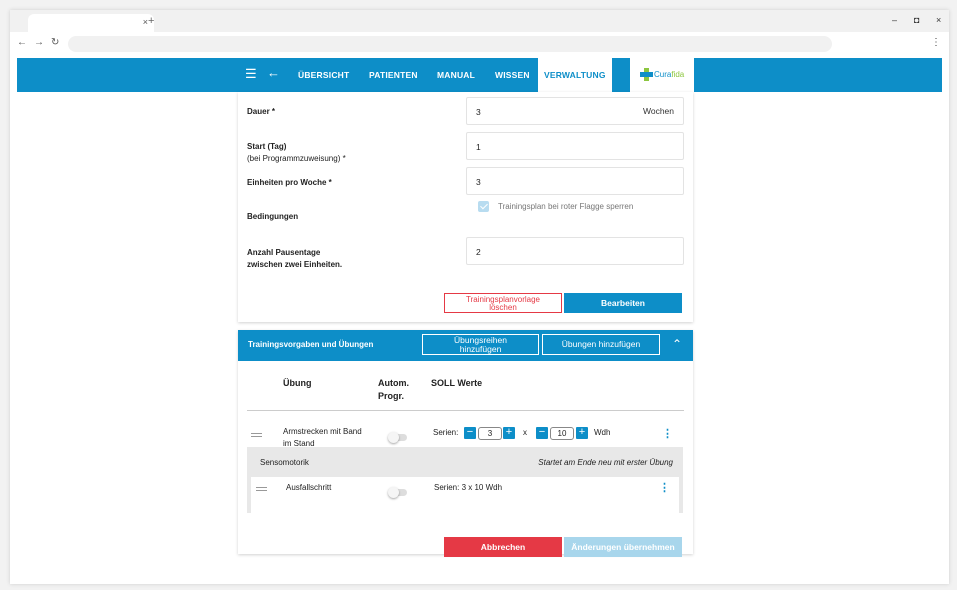 This screenshot has width=957, height=590. Describe the element at coordinates (267, 146) in the screenshot. I see `start-label-line1: Start (Tag)` at that location.